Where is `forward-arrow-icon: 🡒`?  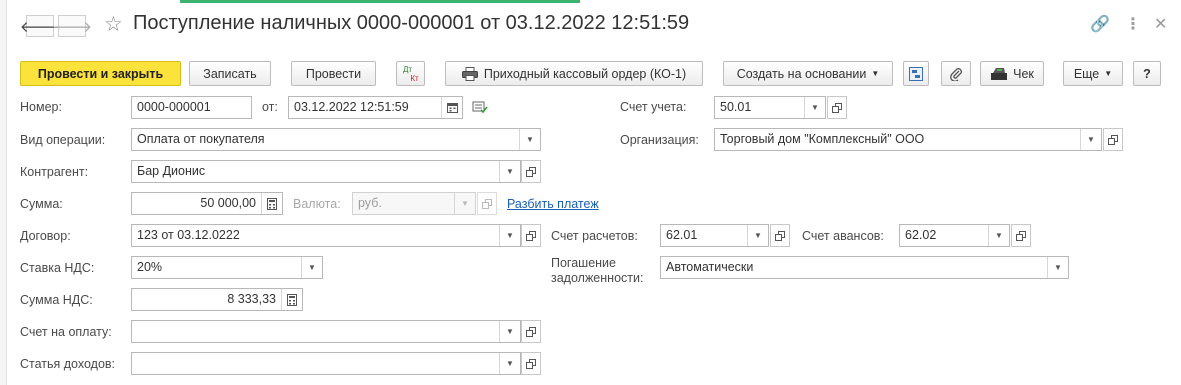
forward-arrow-icon: 🡒 is located at coordinates (72, 27).